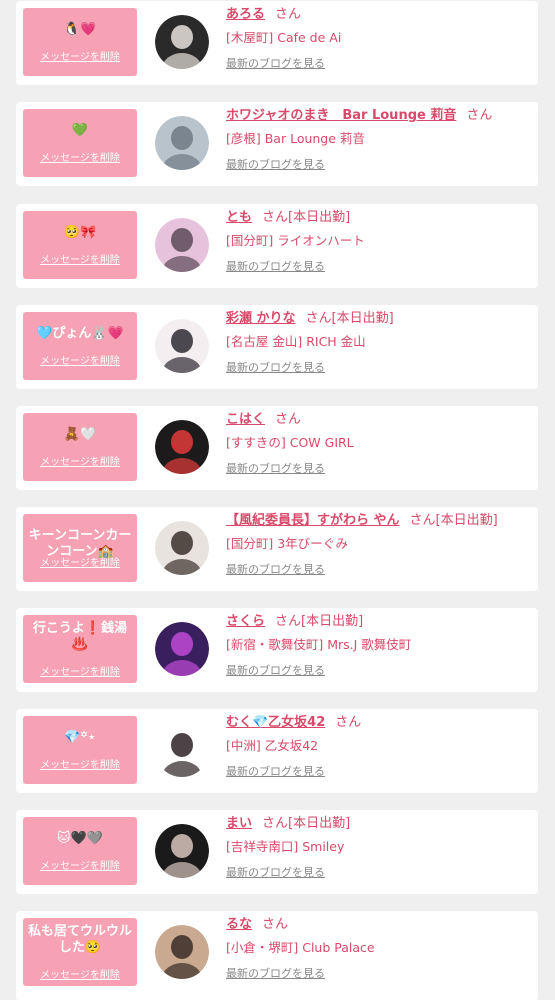 This screenshot has width=555, height=1000. What do you see at coordinates (261, 318) in the screenshot?
I see `cast-name-link: 彩瀬 かりな` at bounding box center [261, 318].